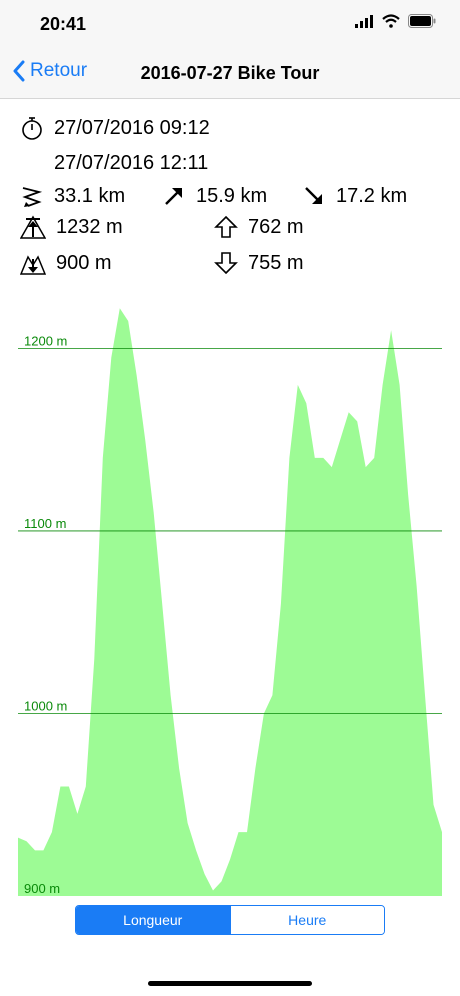 This screenshot has height=996, width=460. I want to click on y-tick-label: 1000 m, so click(45, 705).